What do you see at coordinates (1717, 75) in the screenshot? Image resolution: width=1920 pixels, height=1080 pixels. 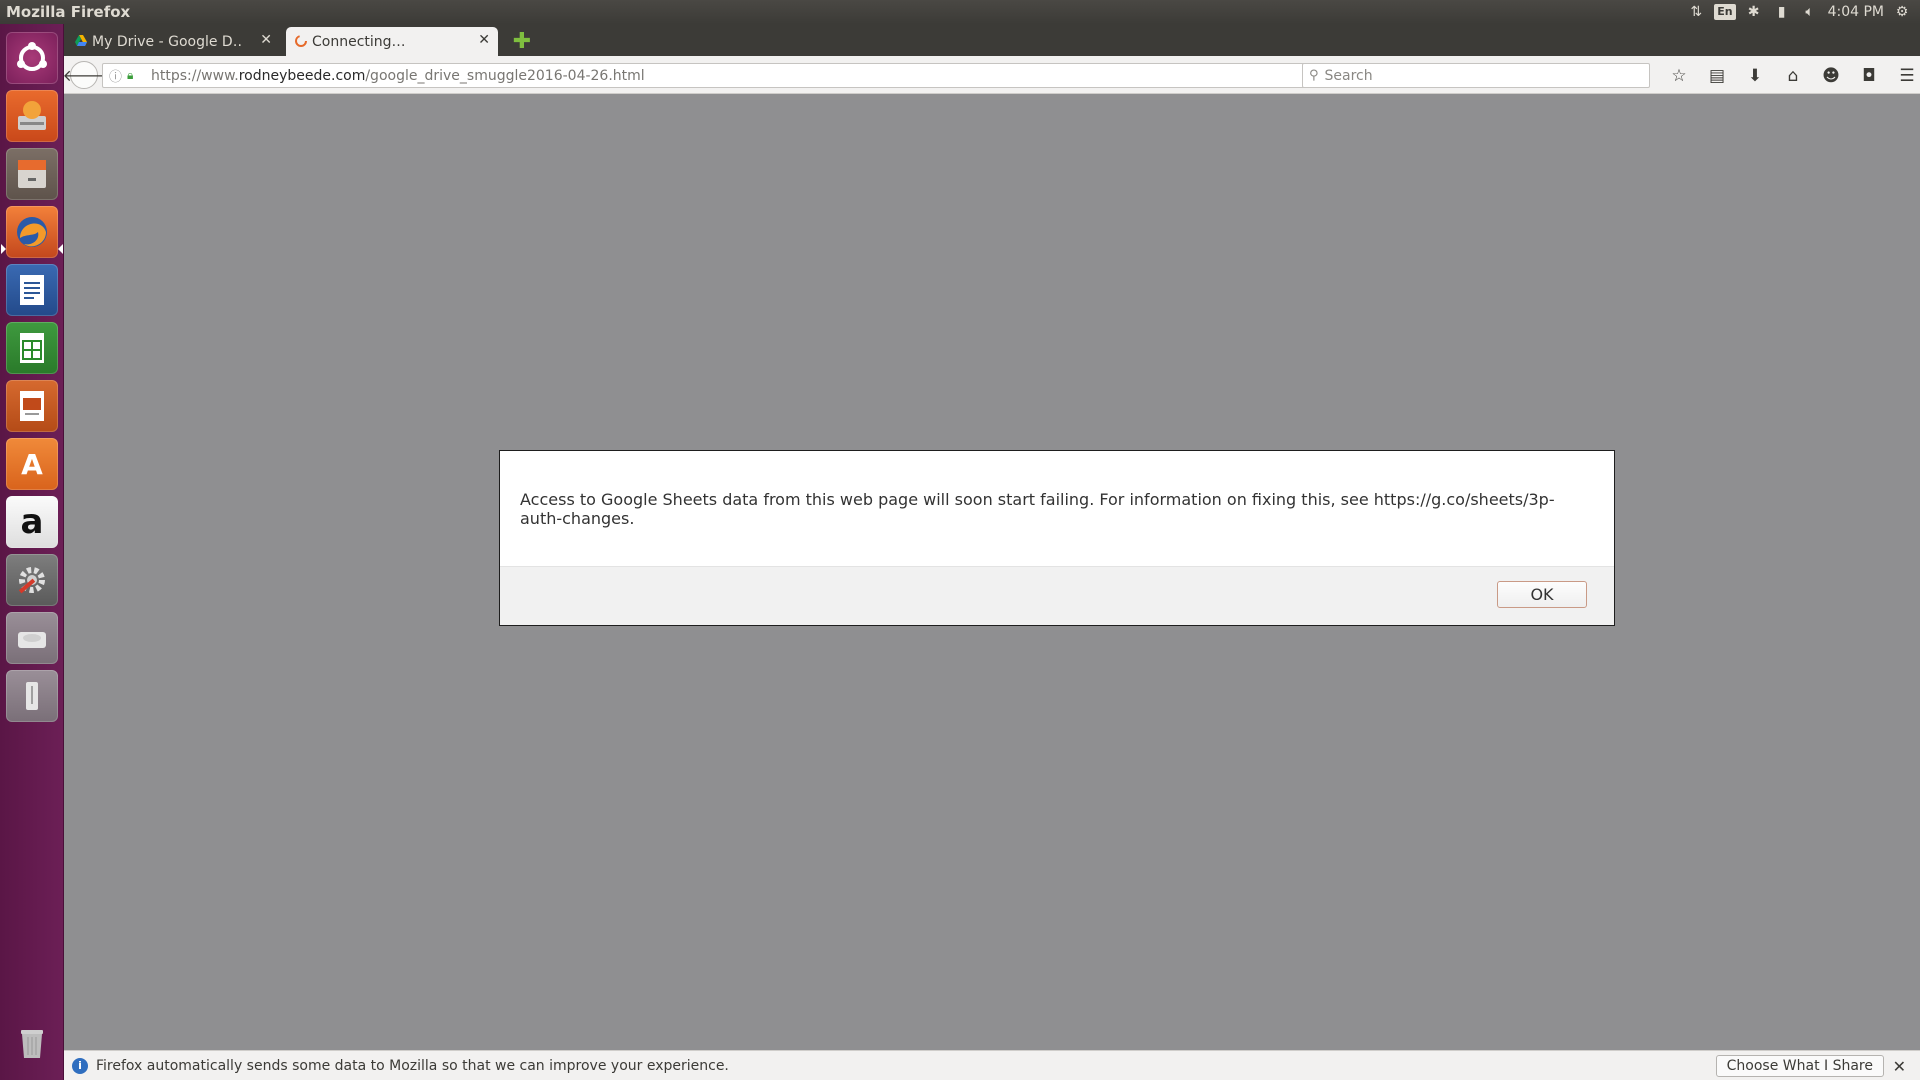 I see `bookmarks-menu-icon: ▤` at bounding box center [1717, 75].